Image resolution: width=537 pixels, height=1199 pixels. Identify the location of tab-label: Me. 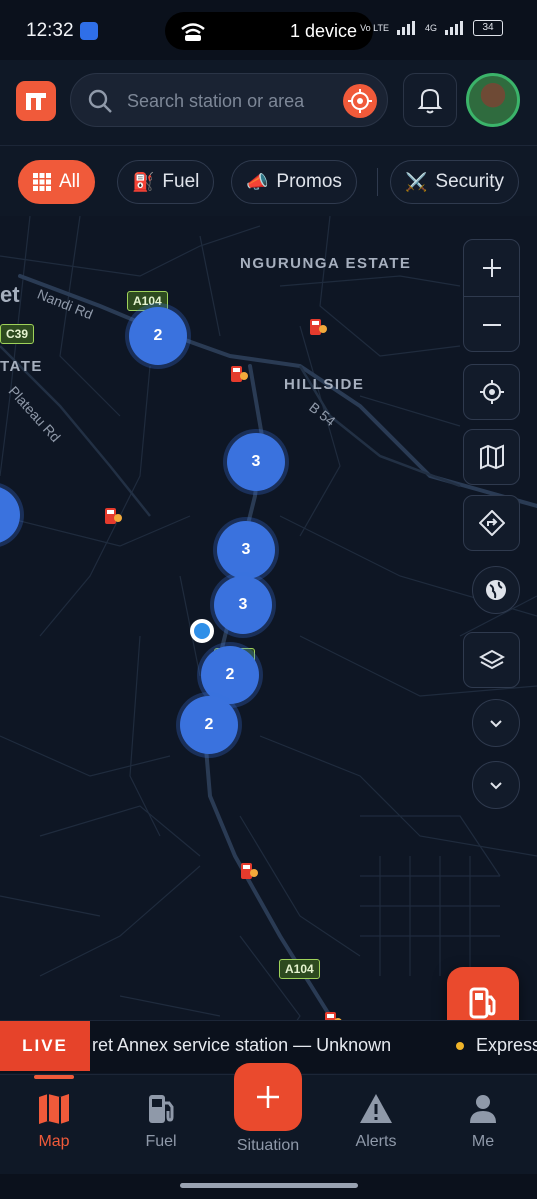
(483, 1141).